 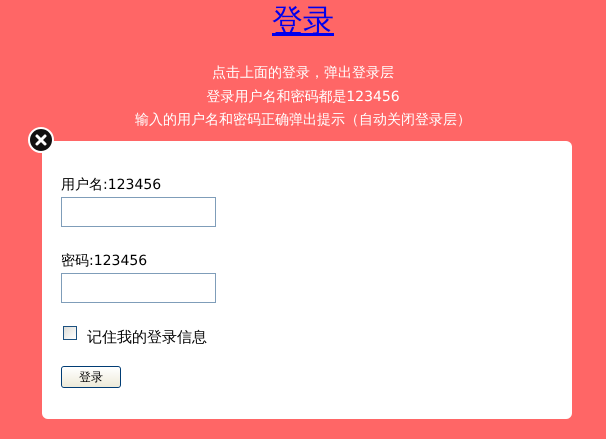 What do you see at coordinates (91, 377) in the screenshot?
I see `login-button: 登录` at bounding box center [91, 377].